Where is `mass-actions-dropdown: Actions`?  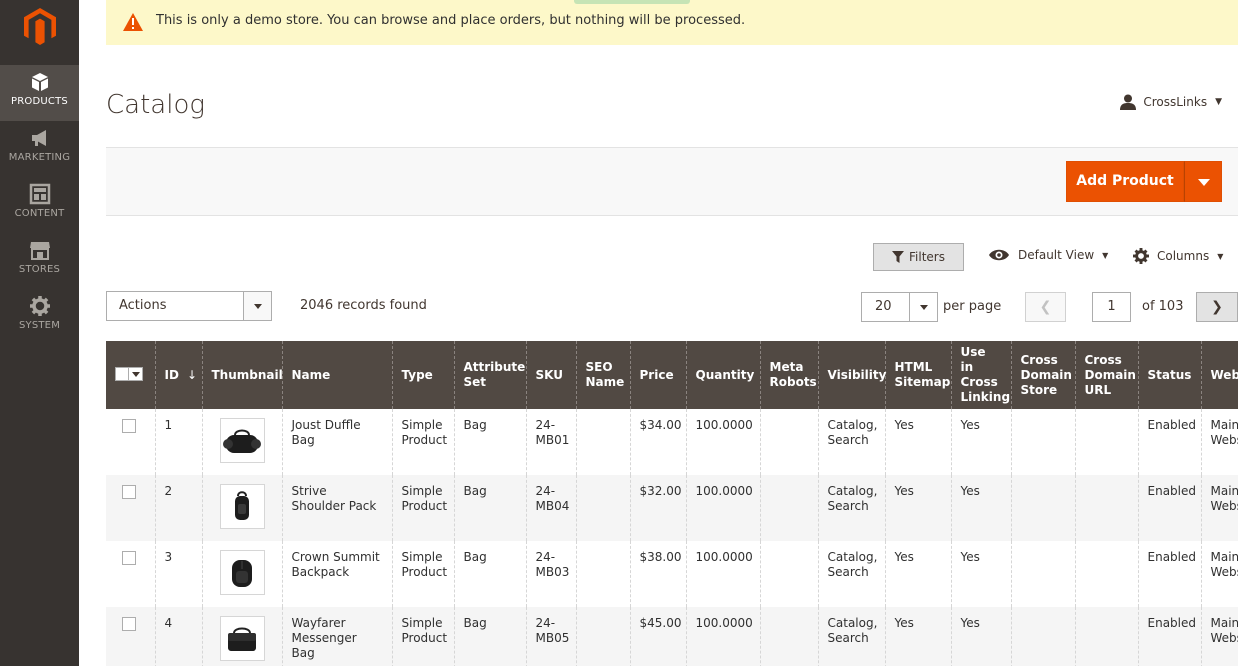
mass-actions-dropdown: Actions is located at coordinates (189, 306).